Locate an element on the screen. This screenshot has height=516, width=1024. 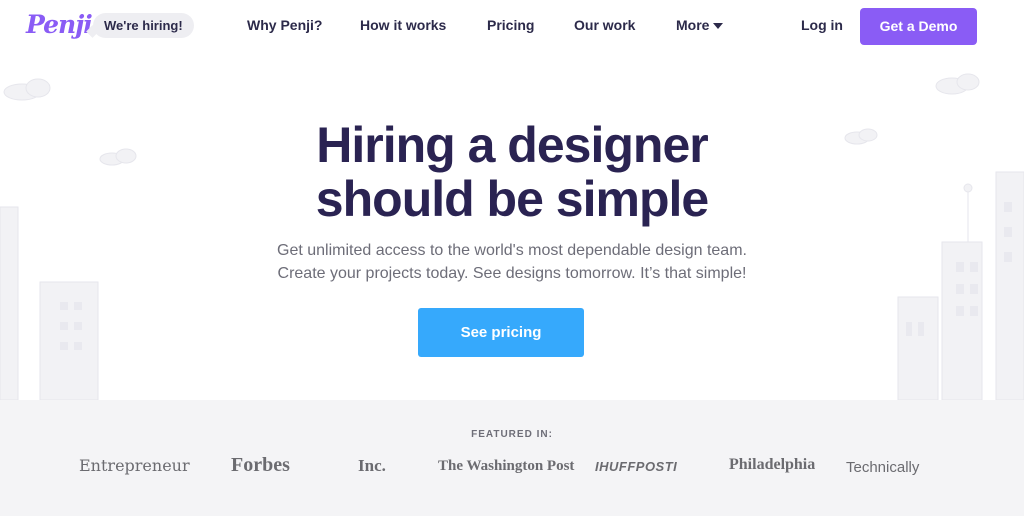
nav-more-dropdown: More is located at coordinates (700, 25).